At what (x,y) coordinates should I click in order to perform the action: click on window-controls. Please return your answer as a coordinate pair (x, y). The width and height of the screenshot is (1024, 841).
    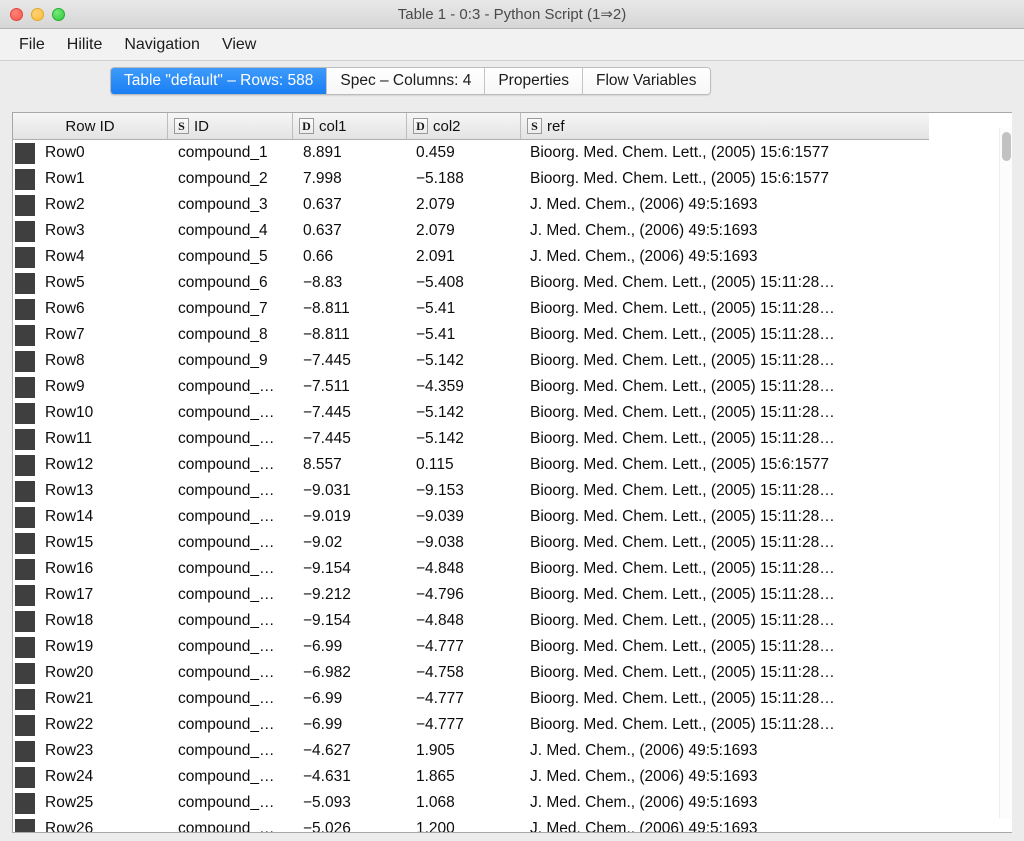
    Looking at the image, I should click on (32, 14).